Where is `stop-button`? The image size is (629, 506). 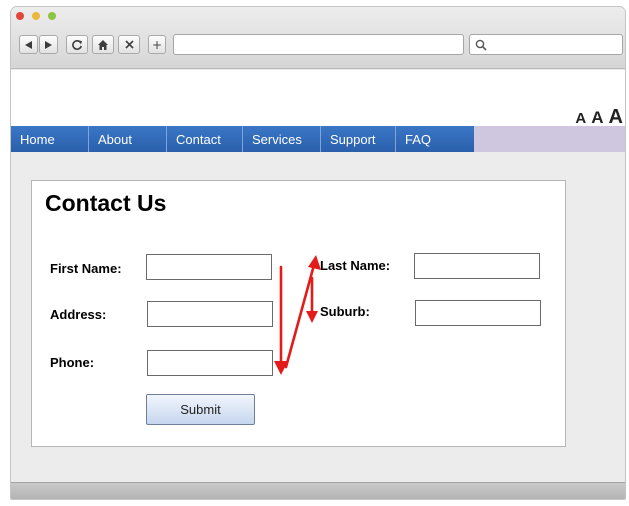
stop-button is located at coordinates (129, 44).